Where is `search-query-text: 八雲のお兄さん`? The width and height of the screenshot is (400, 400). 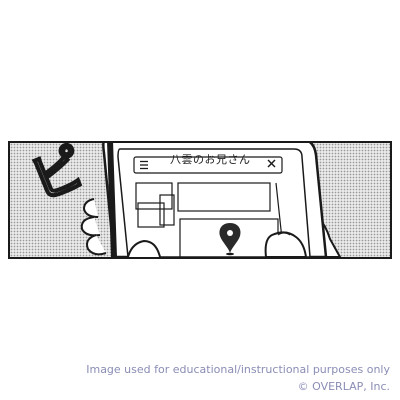 search-query-text: 八雲のお兄さん is located at coordinates (210, 159).